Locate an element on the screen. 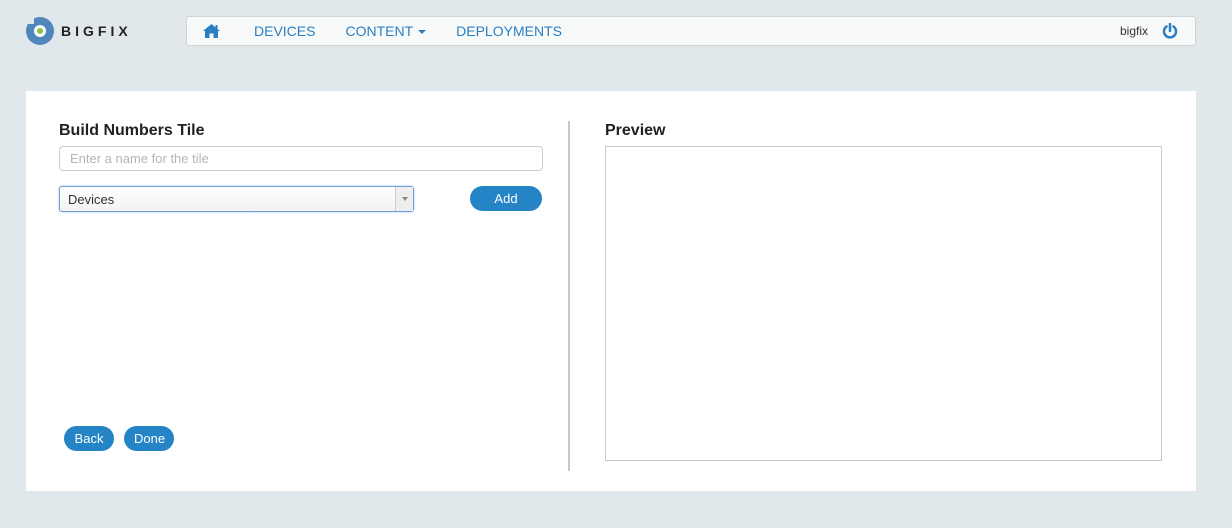 The width and height of the screenshot is (1232, 528). user-name: bigfix is located at coordinates (1134, 31).